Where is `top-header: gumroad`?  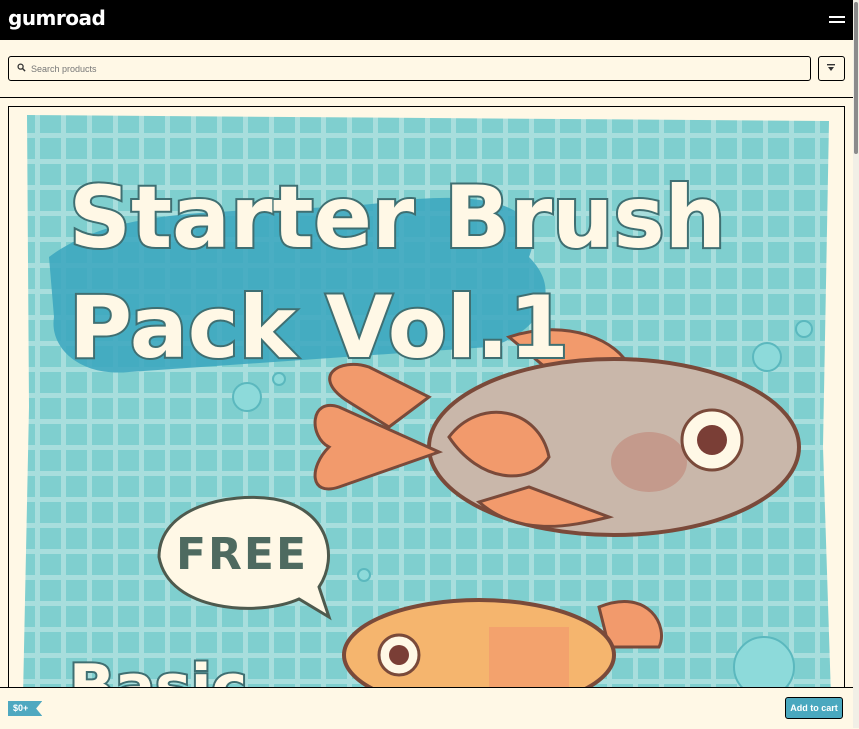 top-header: gumroad is located at coordinates (426, 20).